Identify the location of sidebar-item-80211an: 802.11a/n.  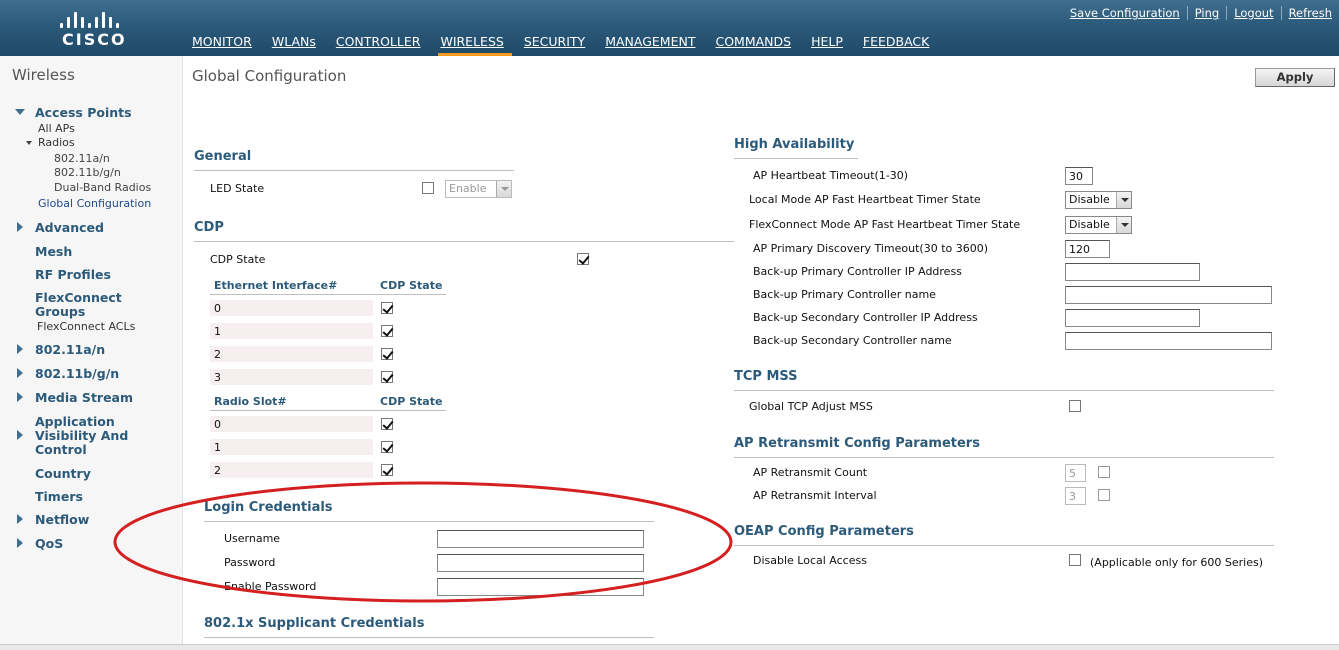
(70, 349).